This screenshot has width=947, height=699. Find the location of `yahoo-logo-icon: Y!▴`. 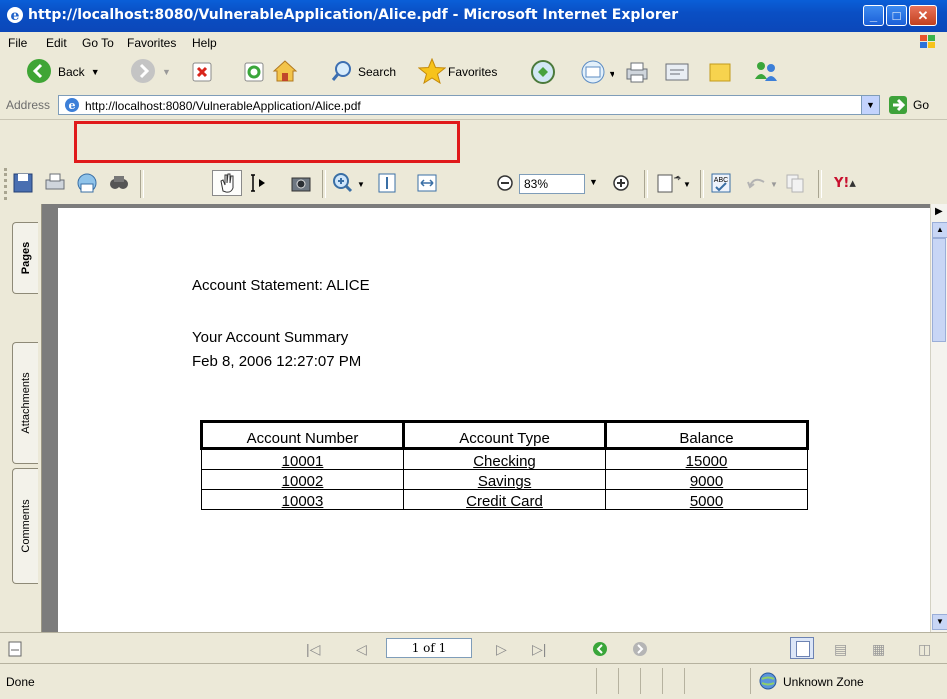

yahoo-logo-icon: Y!▴ is located at coordinates (845, 183).